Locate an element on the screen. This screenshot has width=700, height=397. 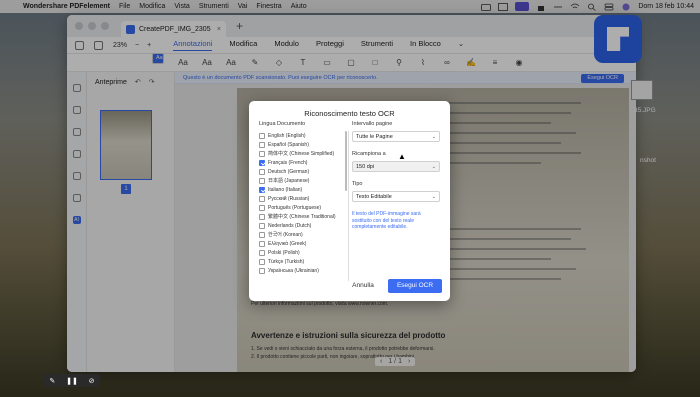
language-option: Nederlands (Dutch) is located at coordinates (303, 225).